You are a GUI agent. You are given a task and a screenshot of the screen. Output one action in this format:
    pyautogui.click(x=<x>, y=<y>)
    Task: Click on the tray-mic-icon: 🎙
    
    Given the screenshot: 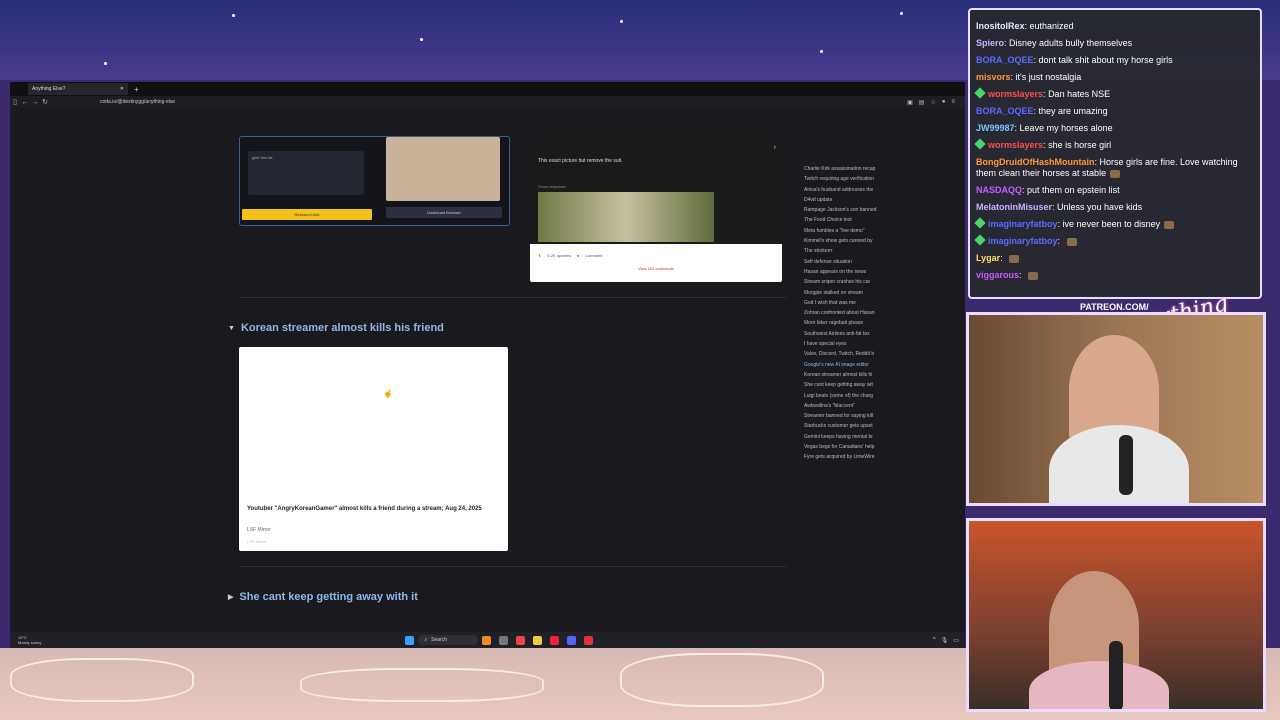 What is the action you would take?
    pyautogui.click(x=945, y=640)
    